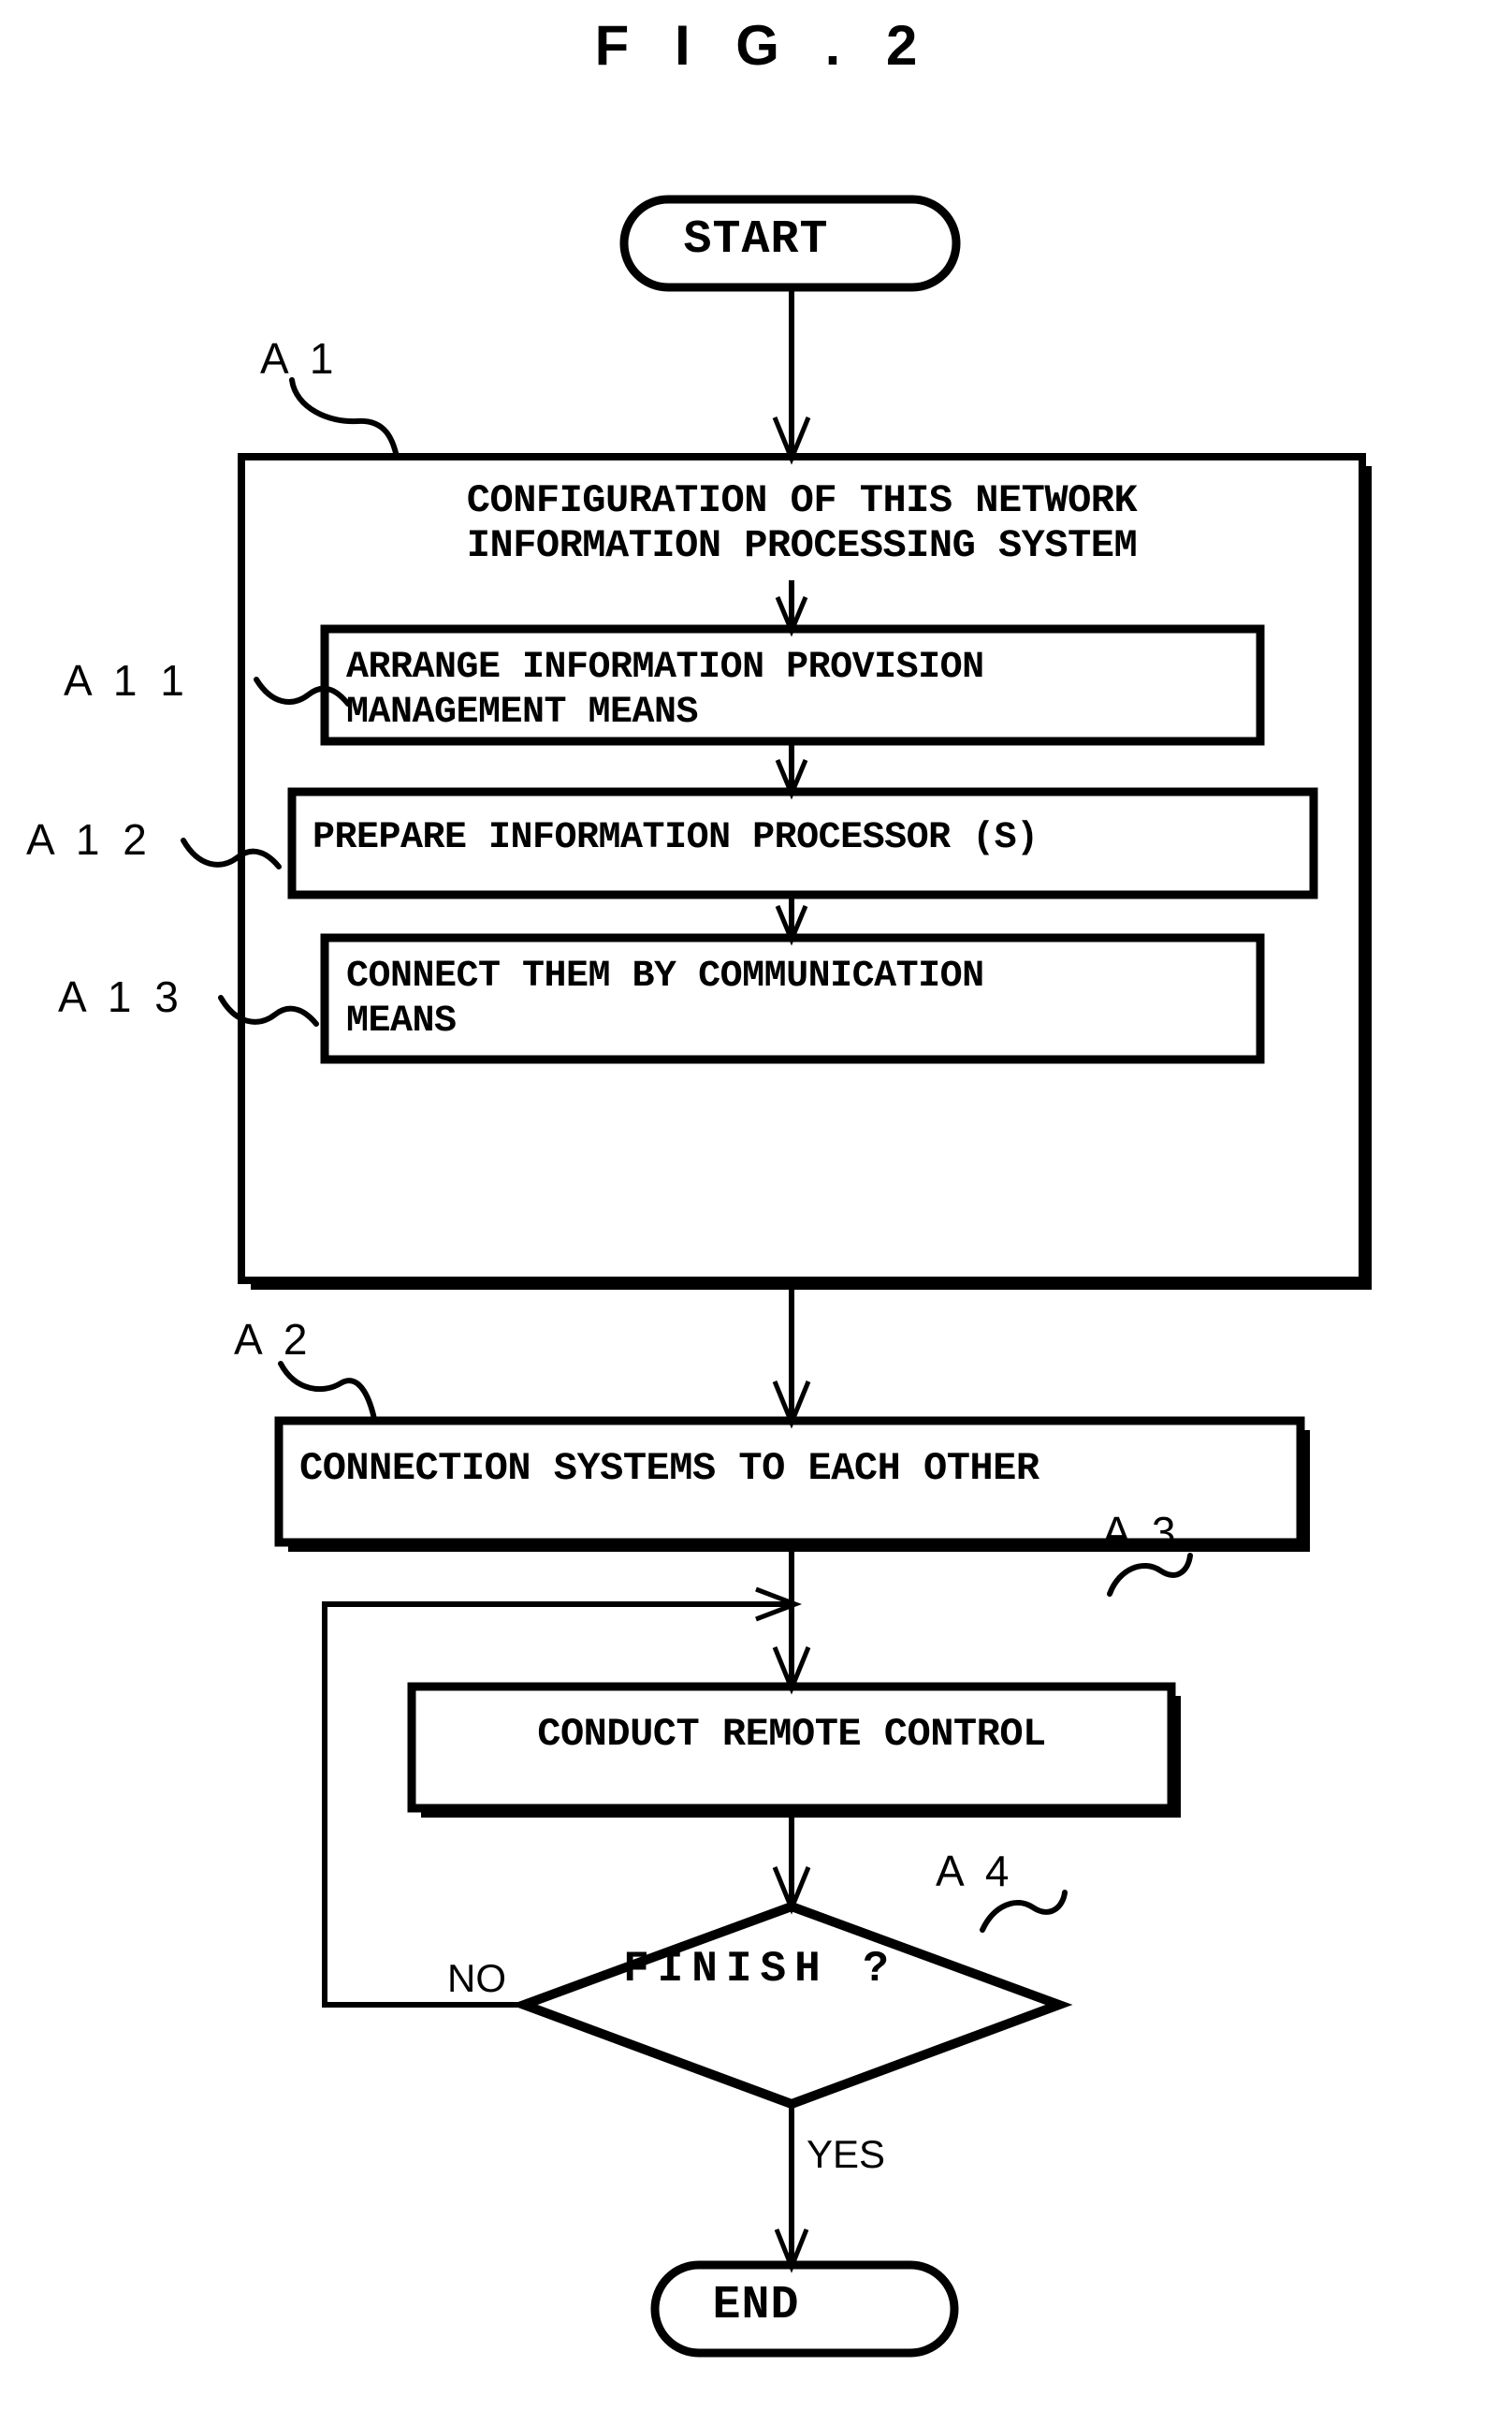 Image resolution: width=1512 pixels, height=2425 pixels. What do you see at coordinates (792, 376) in the screenshot?
I see `connector-start-to-a1` at bounding box center [792, 376].